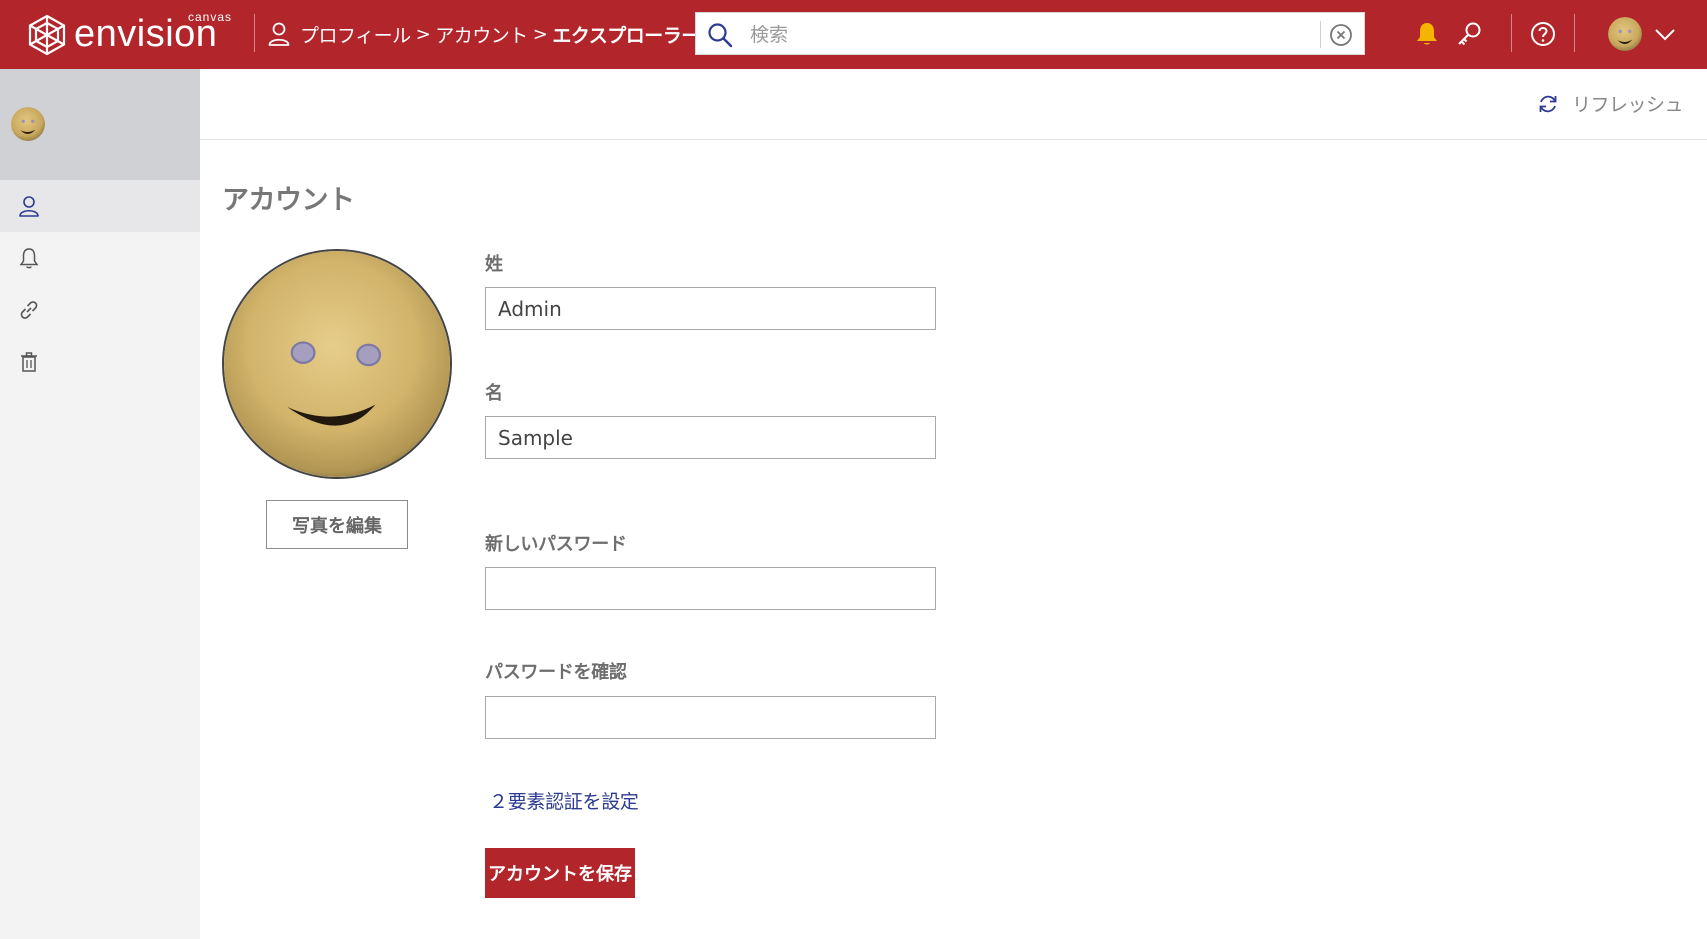  What do you see at coordinates (953, 104) in the screenshot?
I see `content-toolbar: リフレッシュ` at bounding box center [953, 104].